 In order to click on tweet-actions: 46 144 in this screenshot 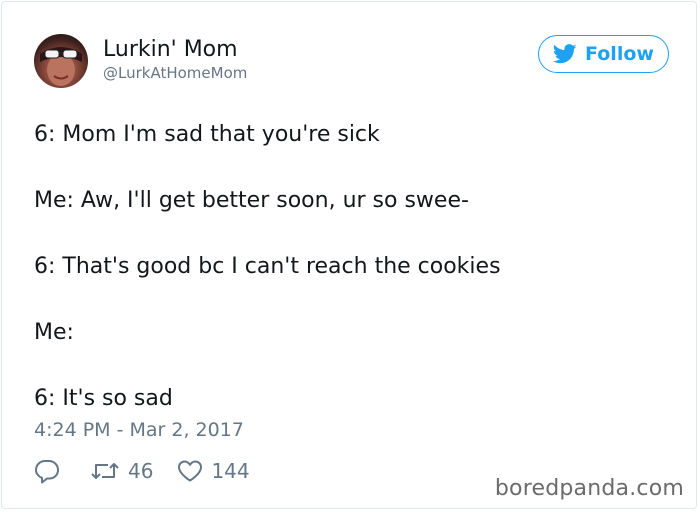, I will do `click(142, 471)`.